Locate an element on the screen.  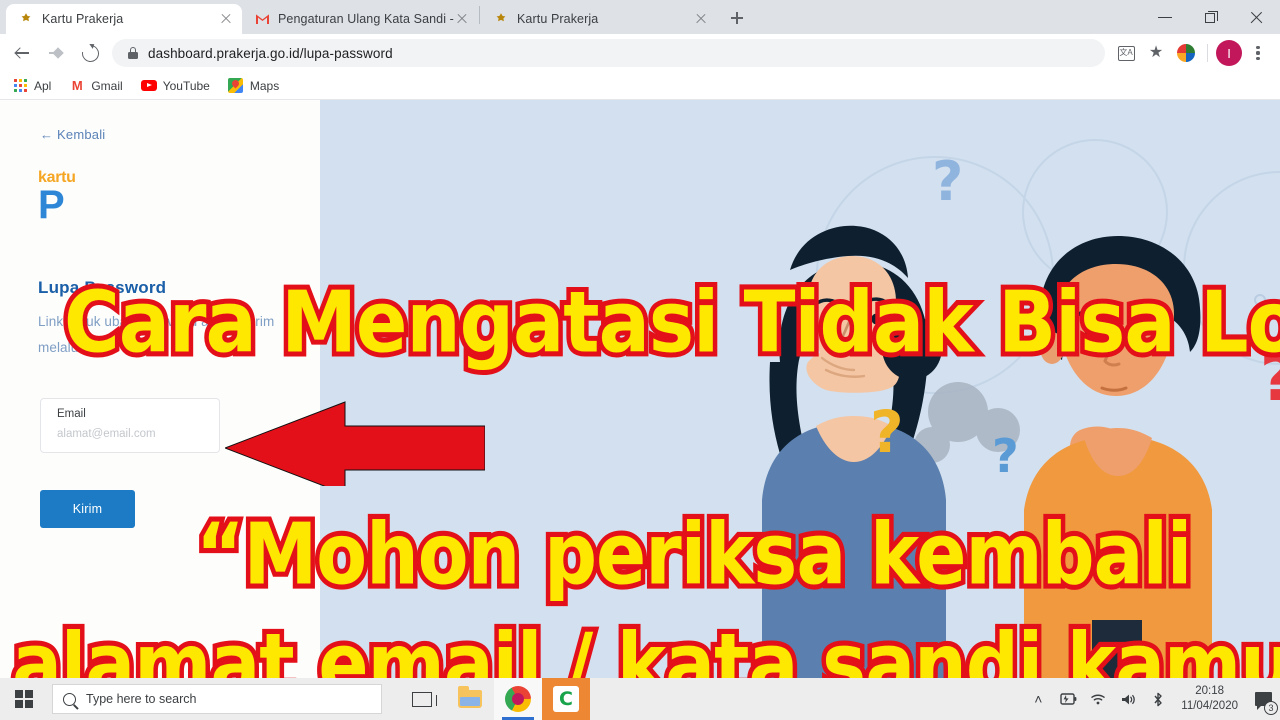
youtube-icon is located at coordinates (148, 86).